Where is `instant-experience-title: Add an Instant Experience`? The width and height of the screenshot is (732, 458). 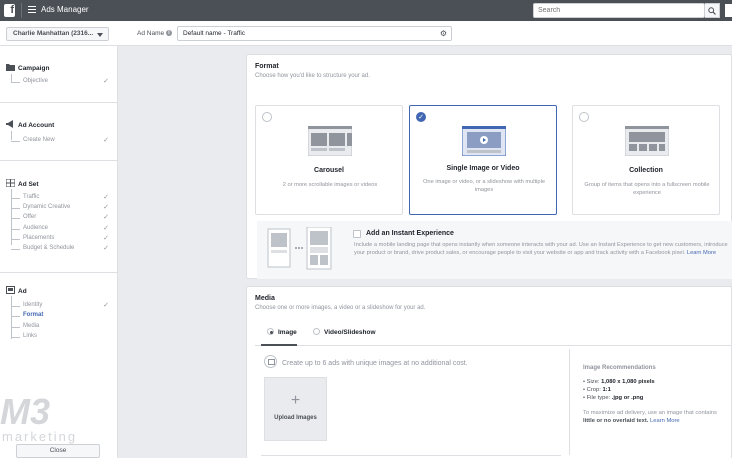
instant-experience-title: Add an Instant Experience is located at coordinates (410, 233).